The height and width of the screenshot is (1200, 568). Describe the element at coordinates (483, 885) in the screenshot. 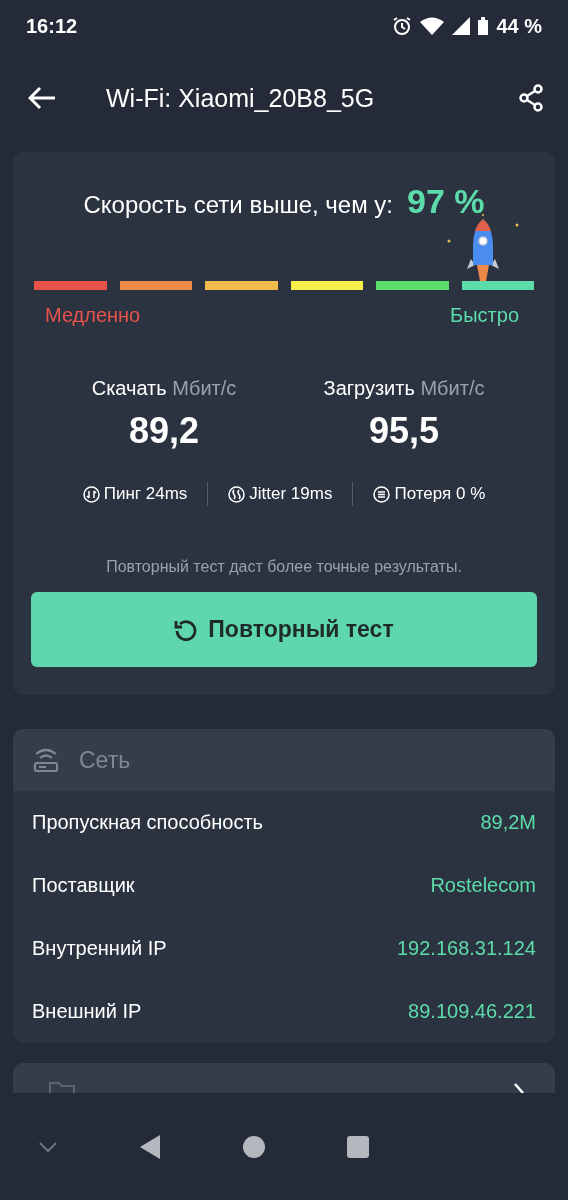

I see `info-value: Rostelecom` at that location.